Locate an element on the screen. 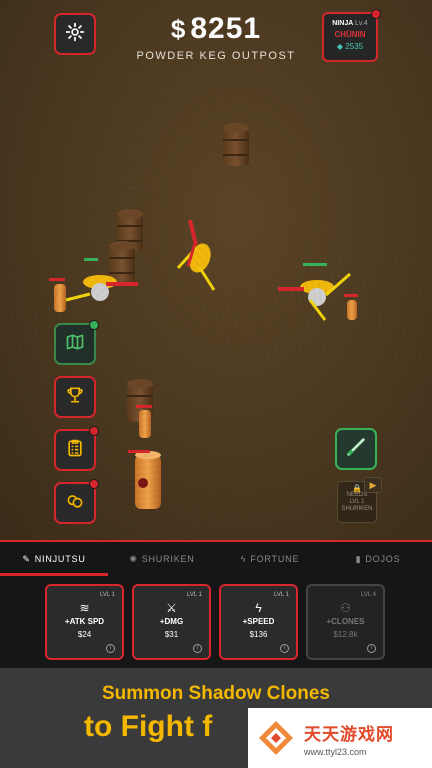  upgrade-card-speed: LVL 1 ϟ +SPEED $136 i is located at coordinates (258, 622).